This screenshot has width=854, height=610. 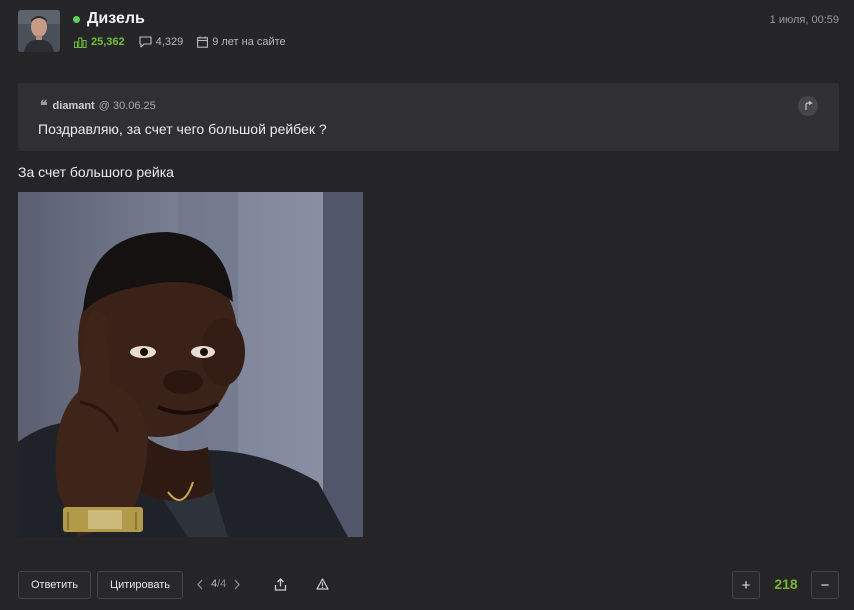 I want to click on jump-arrow-icon, so click(x=809, y=105).